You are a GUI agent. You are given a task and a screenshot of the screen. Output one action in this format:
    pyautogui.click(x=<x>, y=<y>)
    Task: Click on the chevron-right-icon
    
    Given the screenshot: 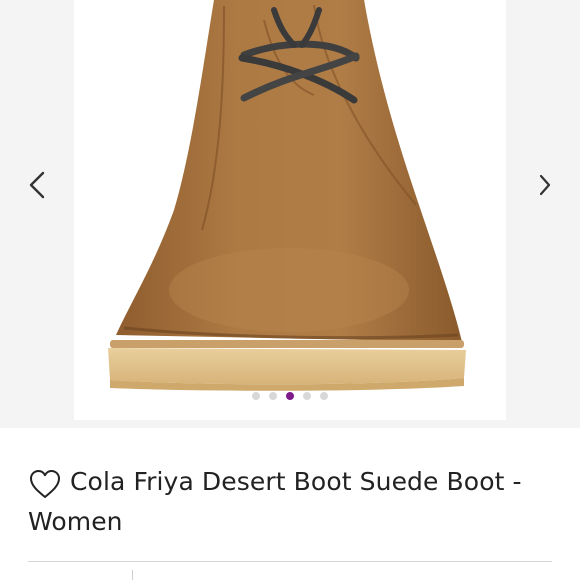 What is the action you would take?
    pyautogui.click(x=545, y=185)
    